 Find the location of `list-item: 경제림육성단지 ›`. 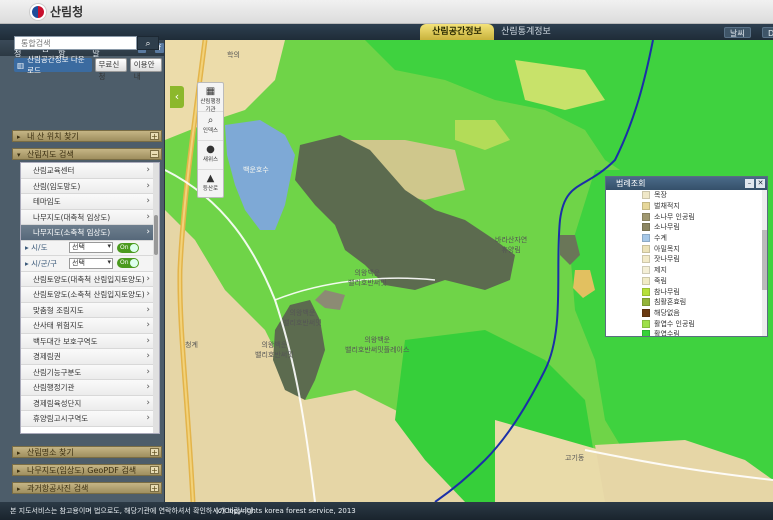

list-item: 경제림육성단지 › is located at coordinates (87, 403).